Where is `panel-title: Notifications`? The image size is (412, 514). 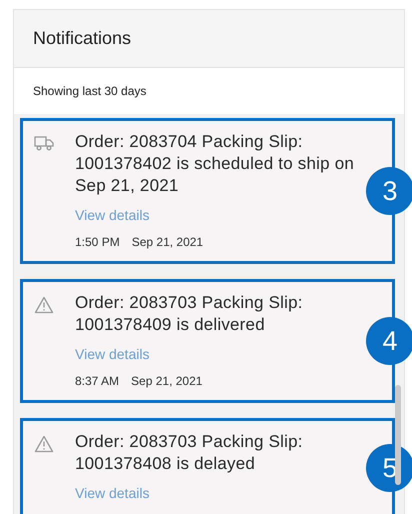 panel-title: Notifications is located at coordinates (82, 38).